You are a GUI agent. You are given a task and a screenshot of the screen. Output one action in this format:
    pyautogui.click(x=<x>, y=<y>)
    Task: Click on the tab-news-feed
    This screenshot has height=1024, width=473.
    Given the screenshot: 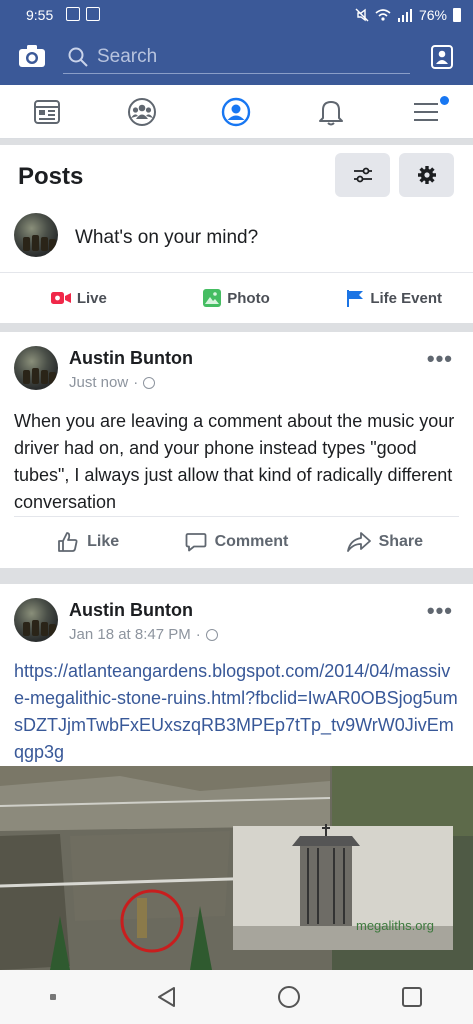 What is the action you would take?
    pyautogui.click(x=47, y=111)
    